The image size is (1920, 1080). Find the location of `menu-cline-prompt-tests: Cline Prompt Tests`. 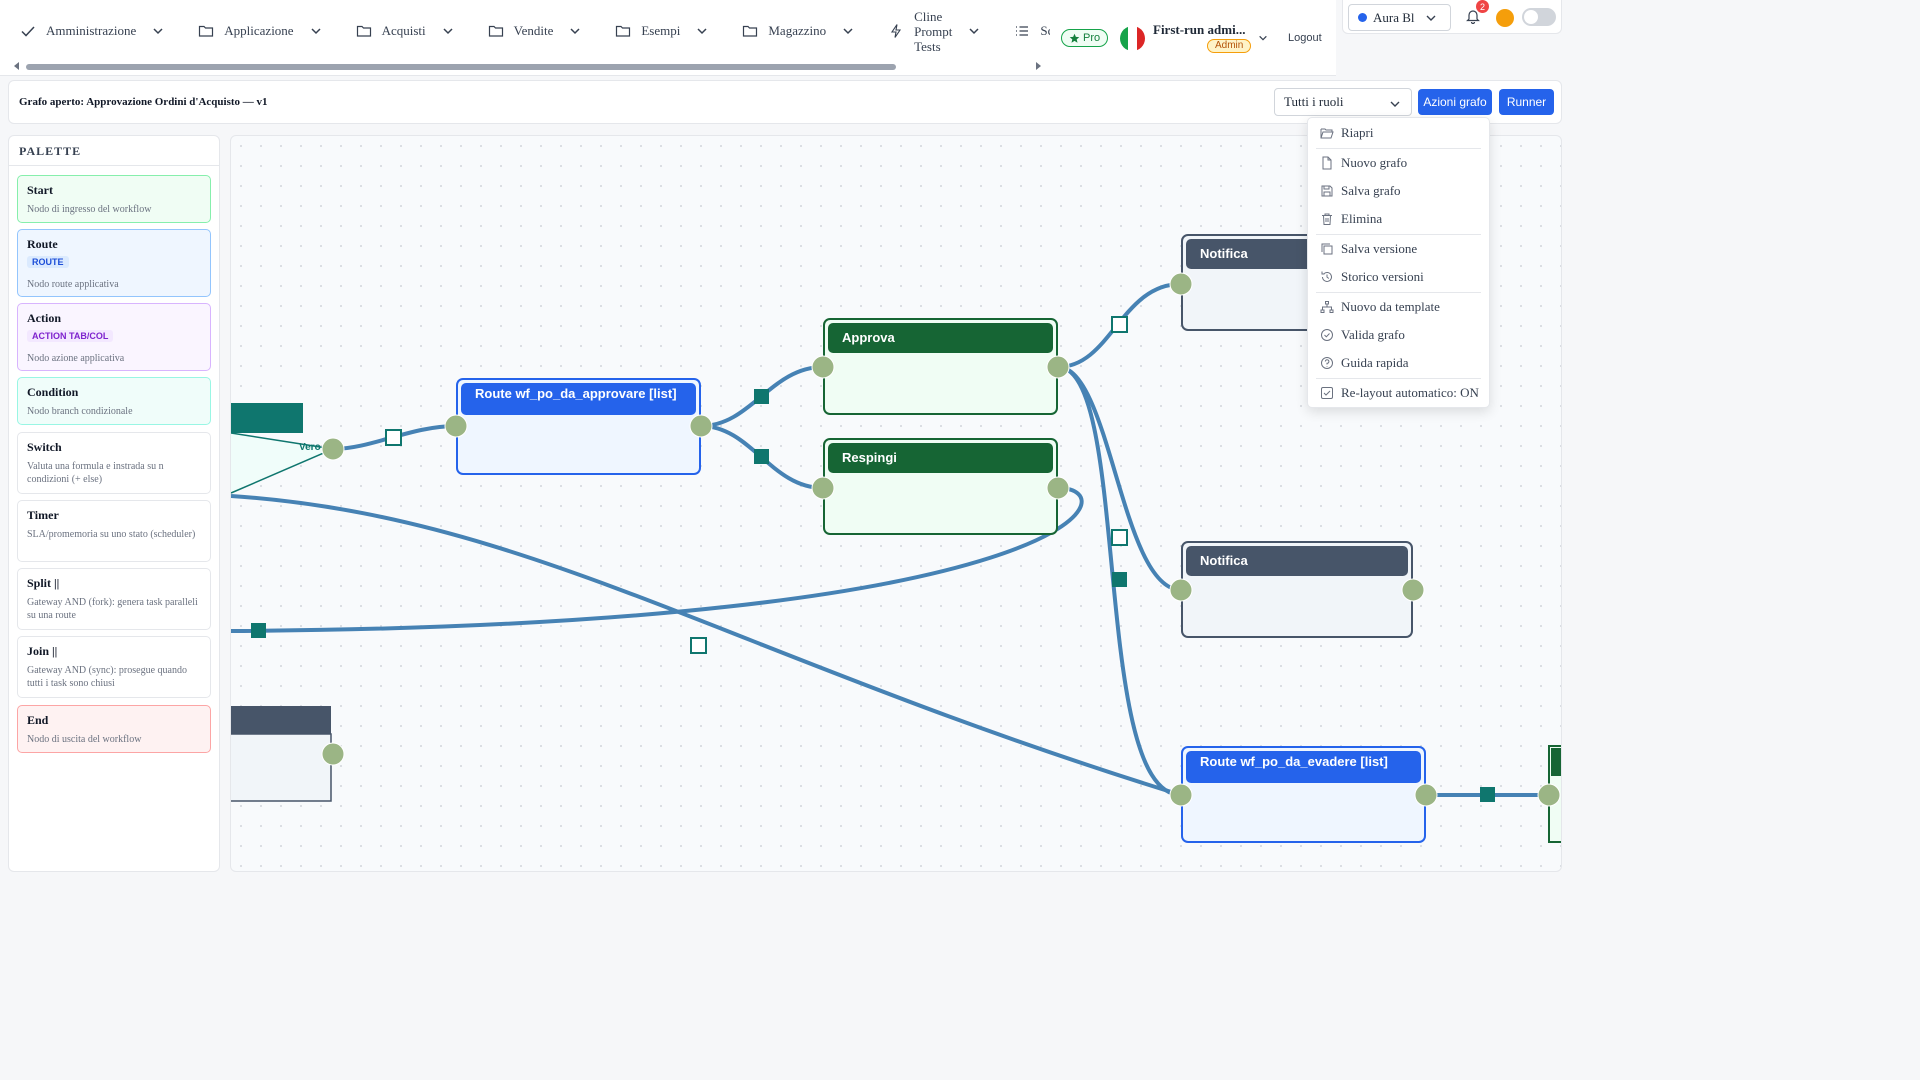

menu-cline-prompt-tests: Cline Prompt Tests is located at coordinates (931, 31).